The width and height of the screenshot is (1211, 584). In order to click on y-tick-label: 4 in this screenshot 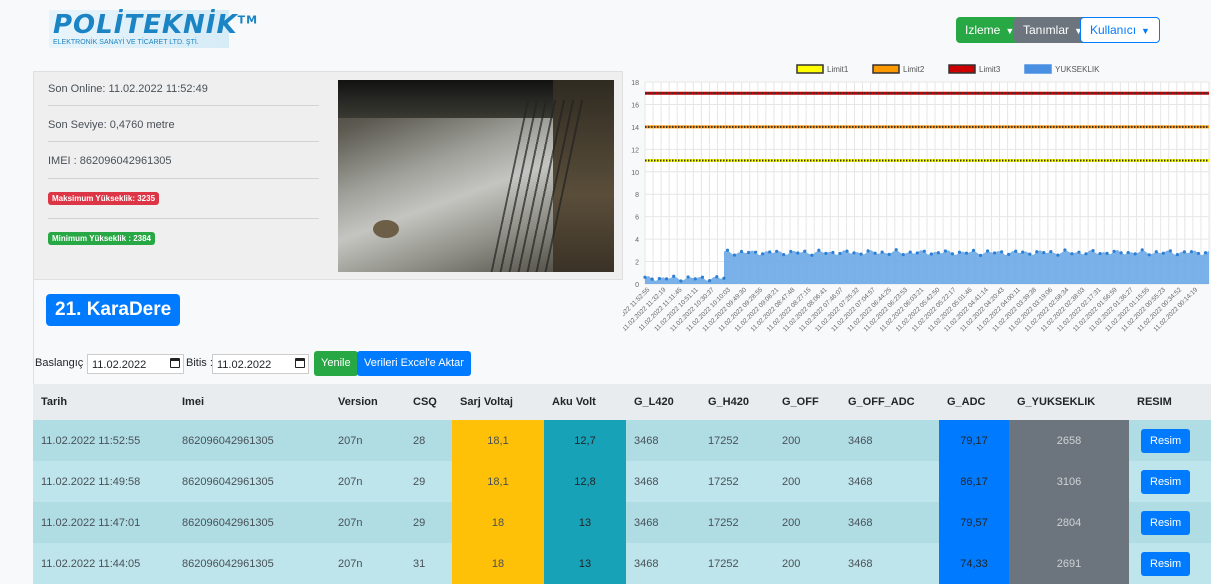, I will do `click(637, 240)`.